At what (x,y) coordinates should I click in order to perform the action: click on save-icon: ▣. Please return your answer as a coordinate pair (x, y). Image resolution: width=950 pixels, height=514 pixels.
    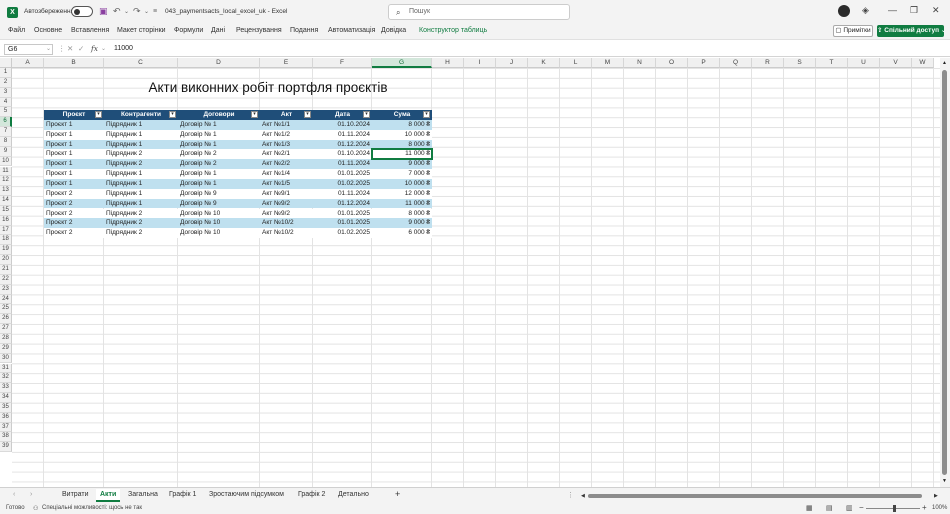
    Looking at the image, I should click on (103, 11).